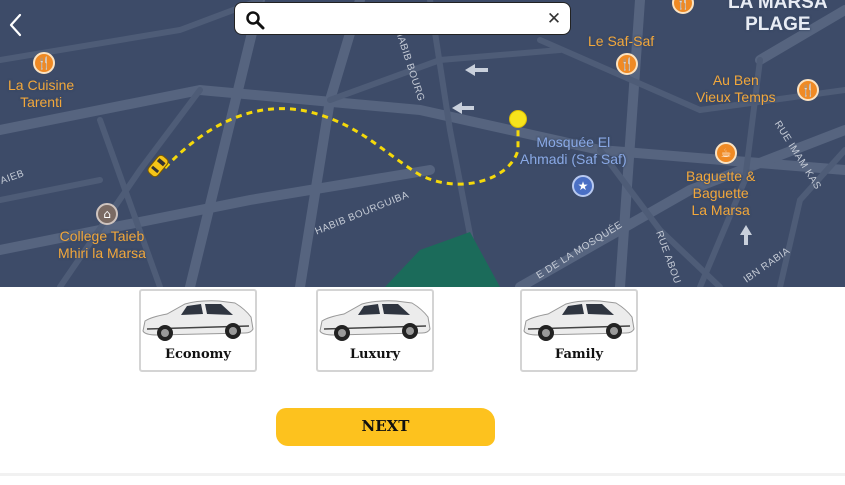  Describe the element at coordinates (198, 354) in the screenshot. I see `car-option-label: Economy` at that location.